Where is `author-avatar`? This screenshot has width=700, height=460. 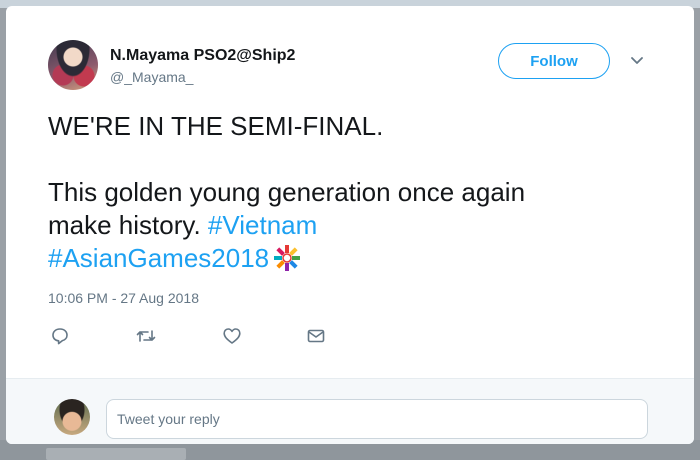
author-avatar is located at coordinates (73, 65).